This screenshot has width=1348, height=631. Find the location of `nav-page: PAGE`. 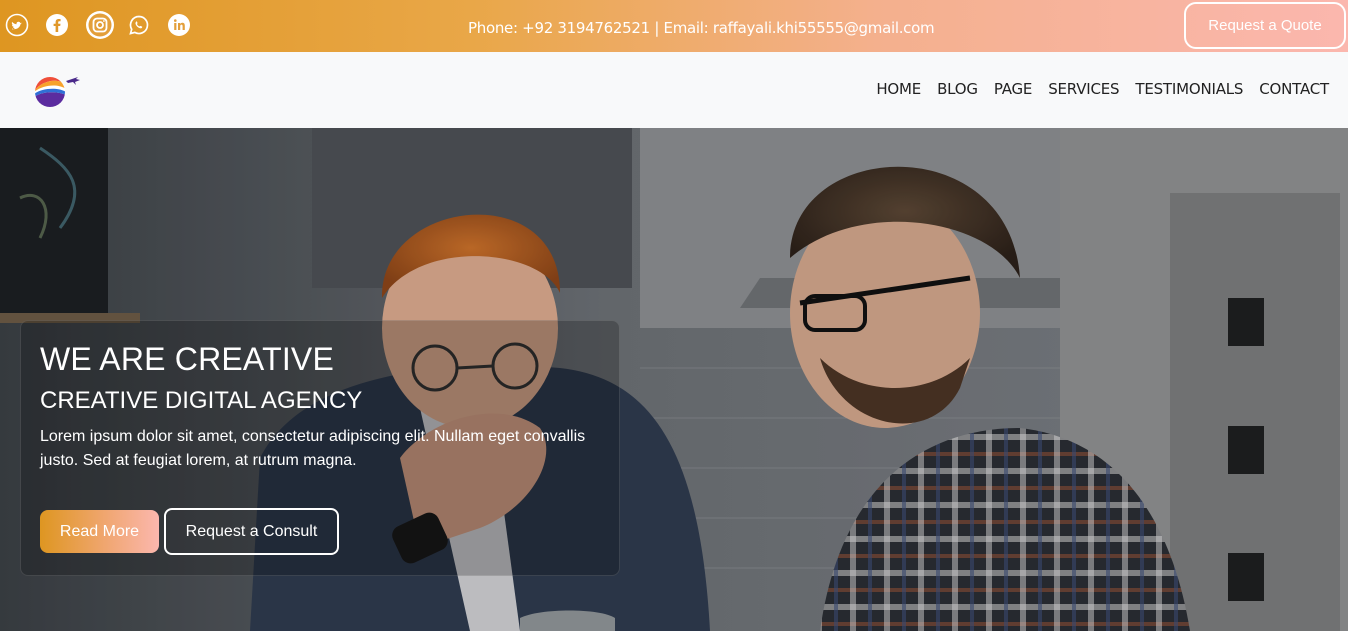

nav-page: PAGE is located at coordinates (1013, 89).